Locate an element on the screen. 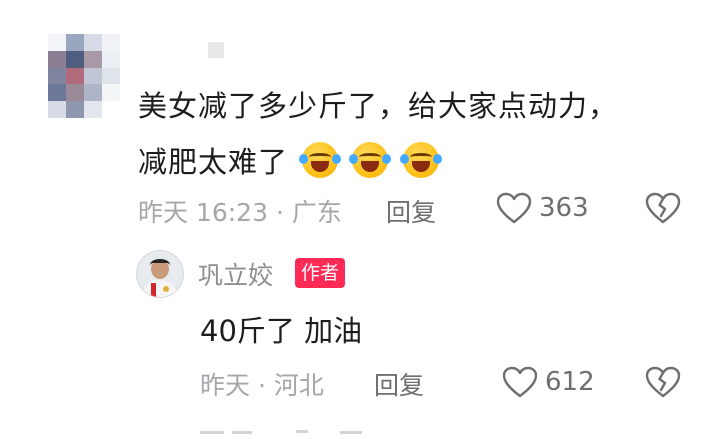 This screenshot has width=719, height=439. comment-text-line2-row: 减肥太难了 is located at coordinates (418, 162).